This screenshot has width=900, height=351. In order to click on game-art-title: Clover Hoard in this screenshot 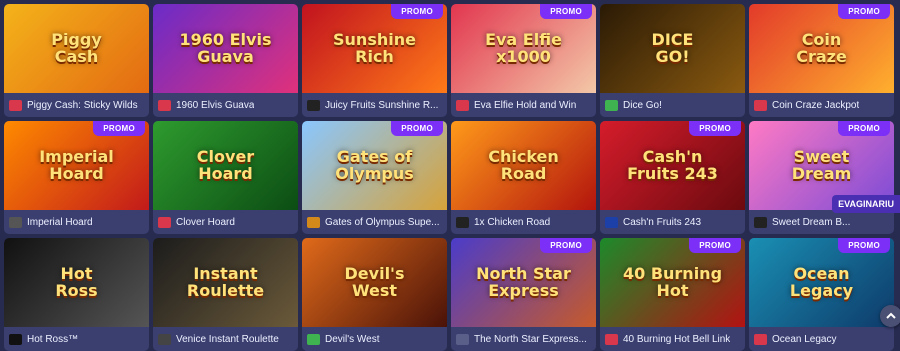, I will do `click(225, 164)`.